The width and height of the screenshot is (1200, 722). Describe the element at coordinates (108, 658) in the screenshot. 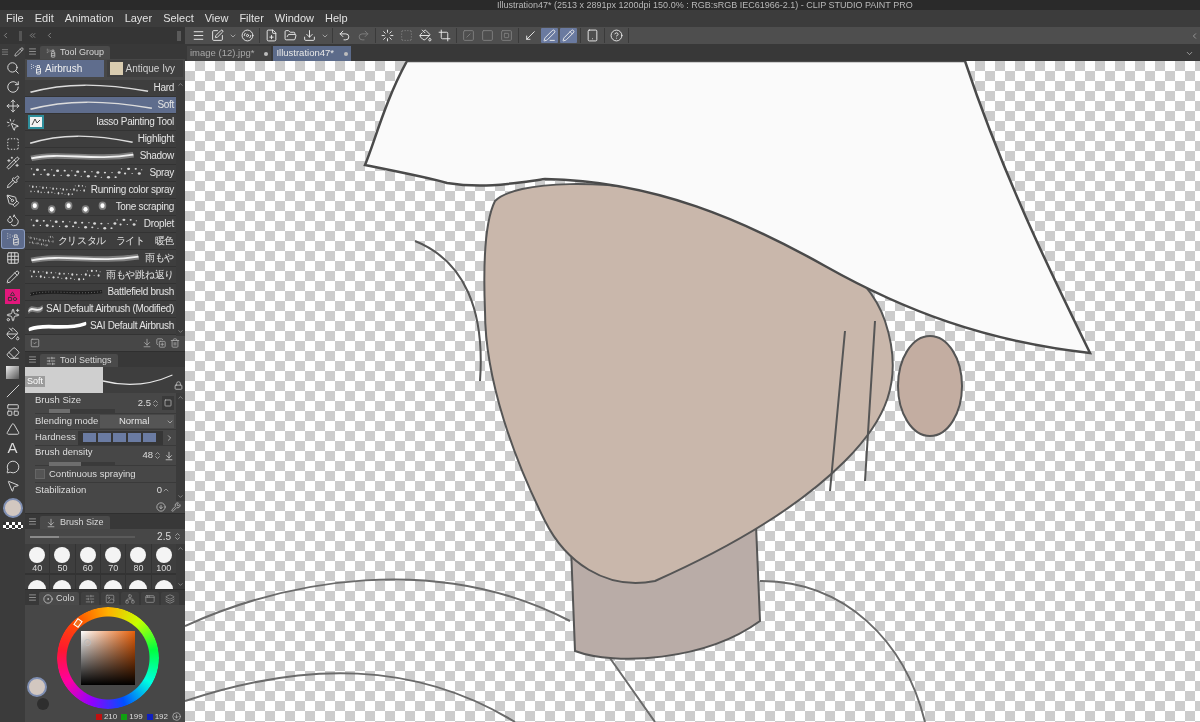

I see `saturation-value-square` at that location.